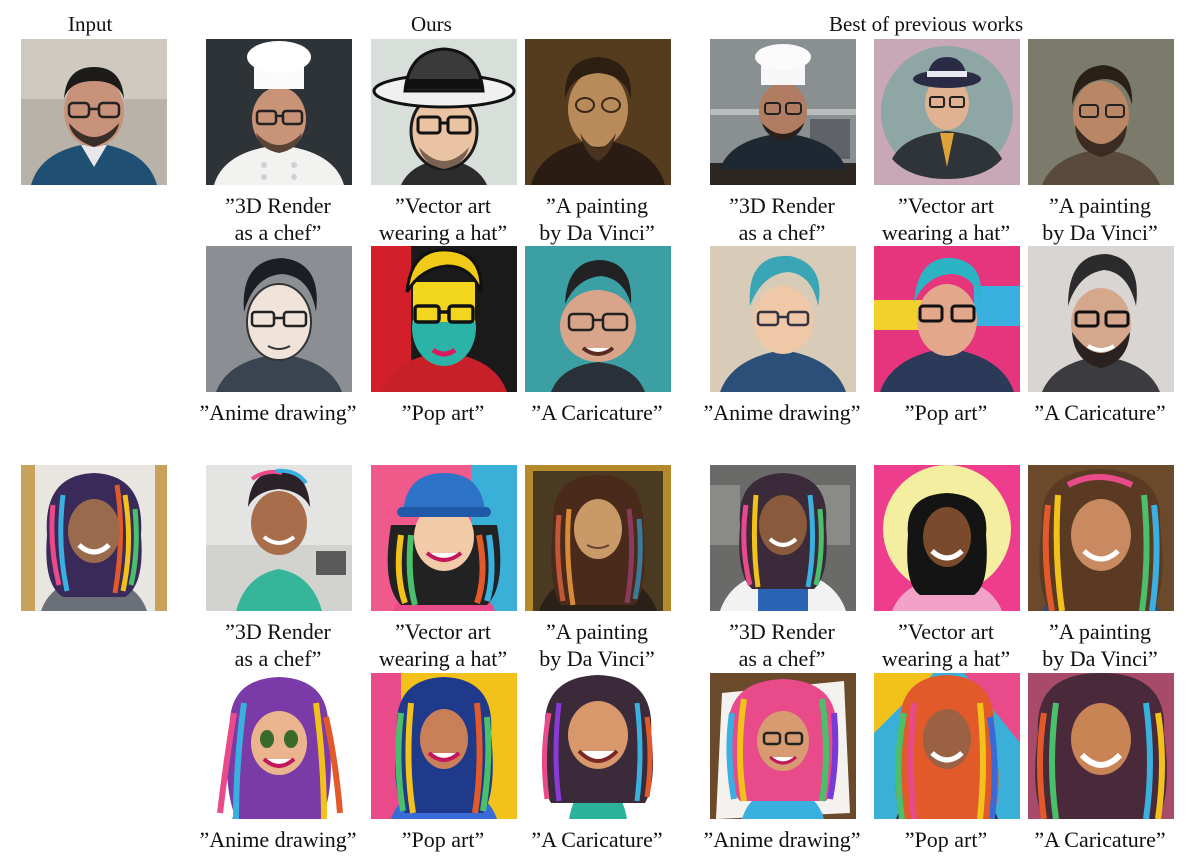  I want to click on input-image-woman, so click(94, 538).